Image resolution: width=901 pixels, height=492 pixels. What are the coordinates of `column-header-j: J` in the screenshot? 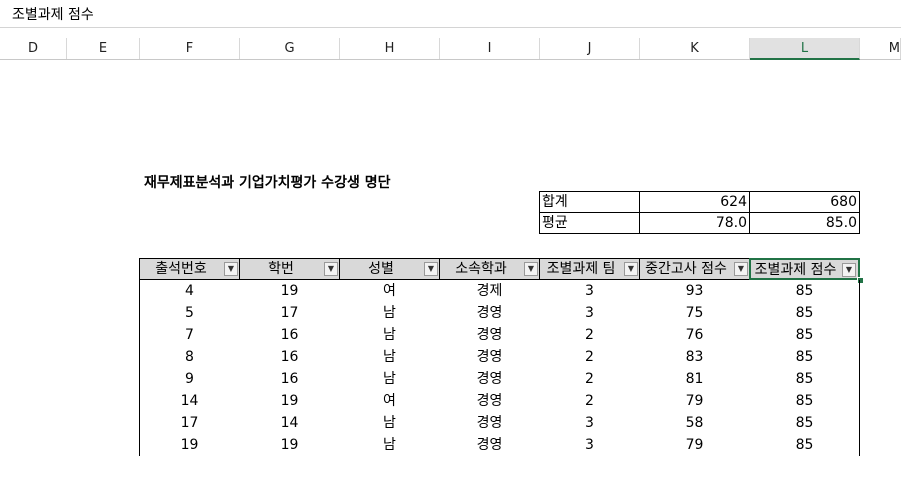 It's located at (590, 48).